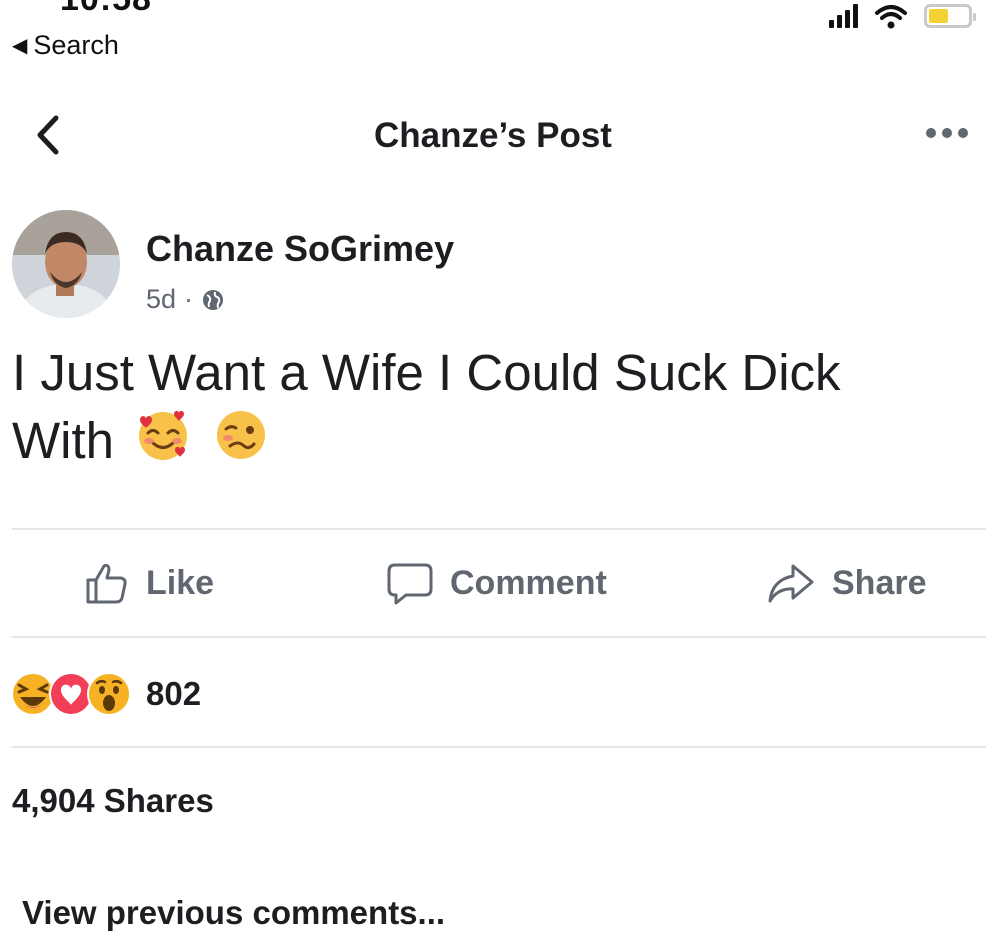 The image size is (986, 938). Describe the element at coordinates (300, 249) in the screenshot. I see `author-name: Chanze SoGrimey` at that location.